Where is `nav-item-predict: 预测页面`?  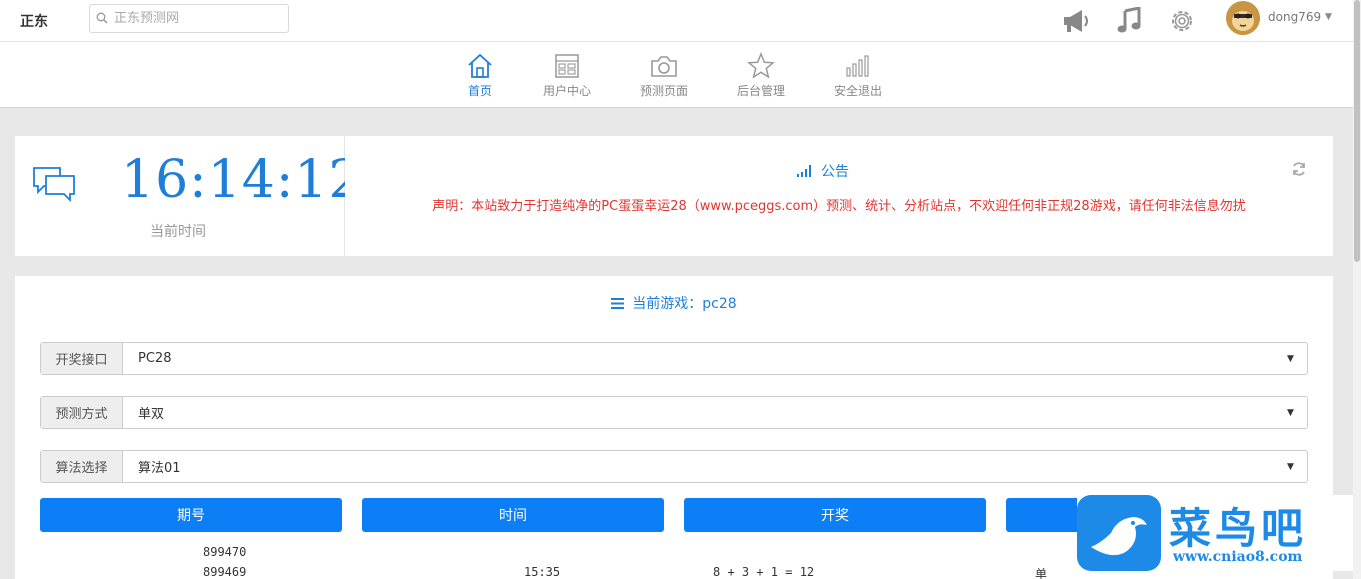
nav-item-predict: 预测页面 is located at coordinates (664, 75).